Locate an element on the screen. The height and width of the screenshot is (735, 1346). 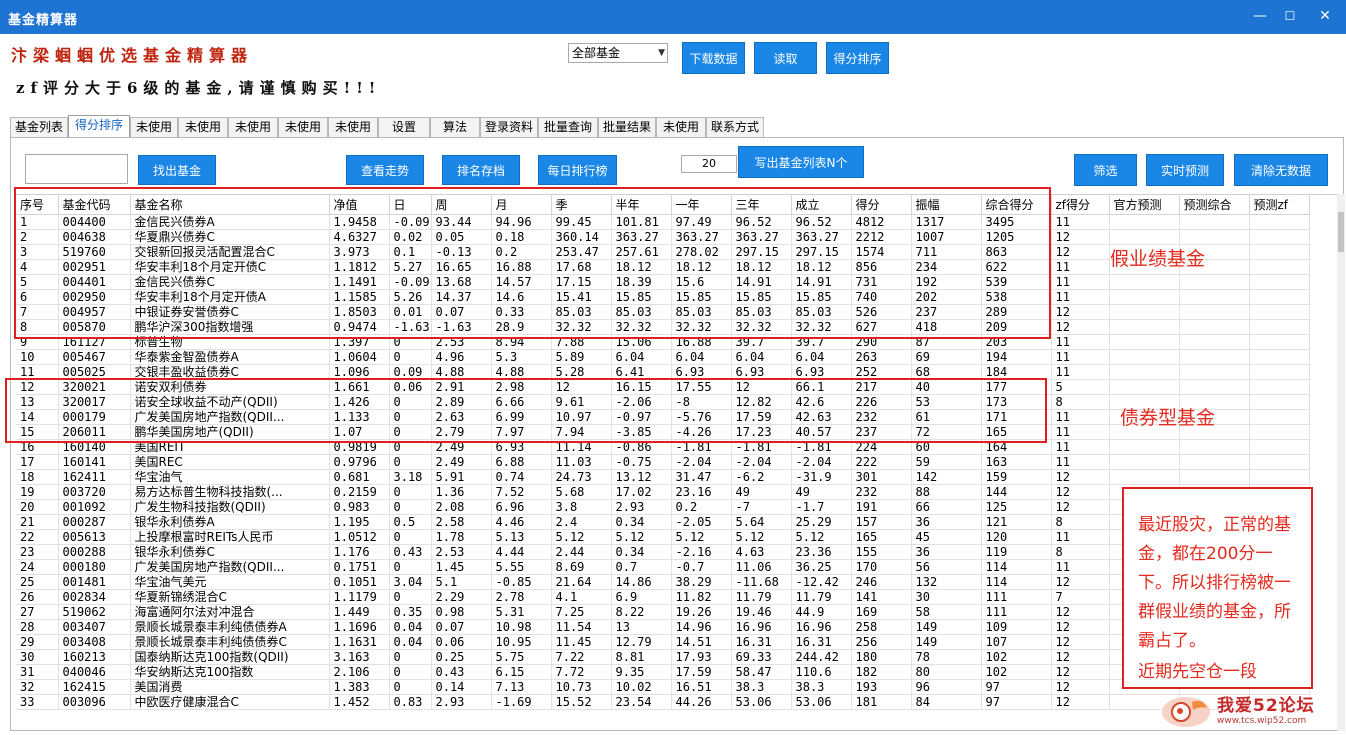
realtime-predict-button: 实时预测 is located at coordinates (1185, 170).